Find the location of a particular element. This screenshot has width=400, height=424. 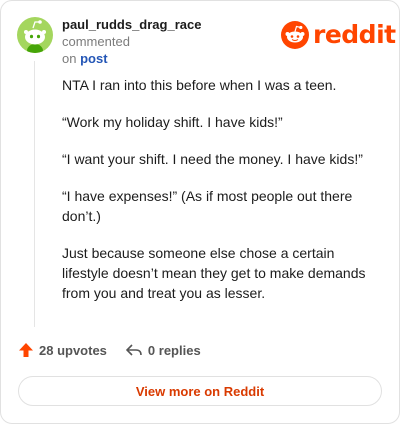

upvote-count: 28 upvotes is located at coordinates (73, 350).